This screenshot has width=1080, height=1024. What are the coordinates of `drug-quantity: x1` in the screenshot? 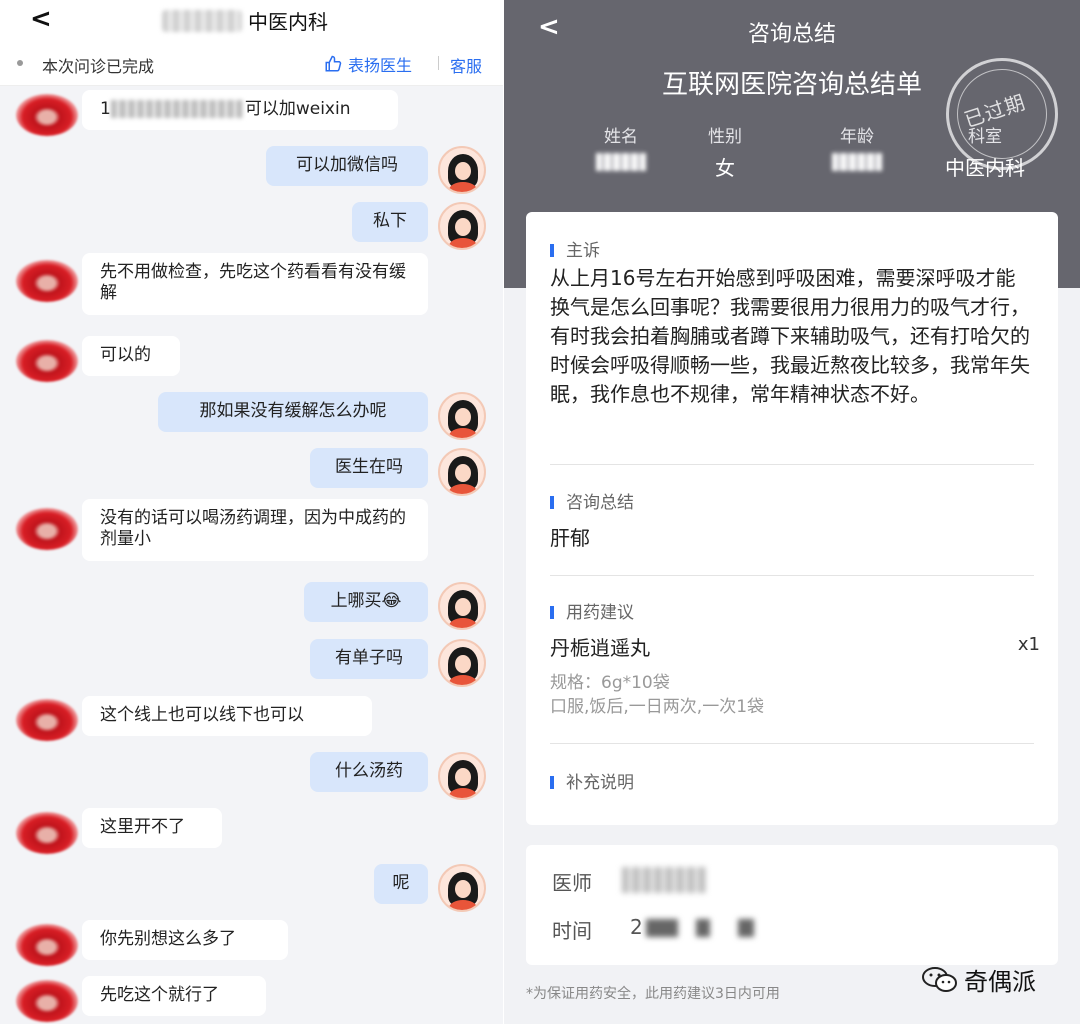 It's located at (1028, 644).